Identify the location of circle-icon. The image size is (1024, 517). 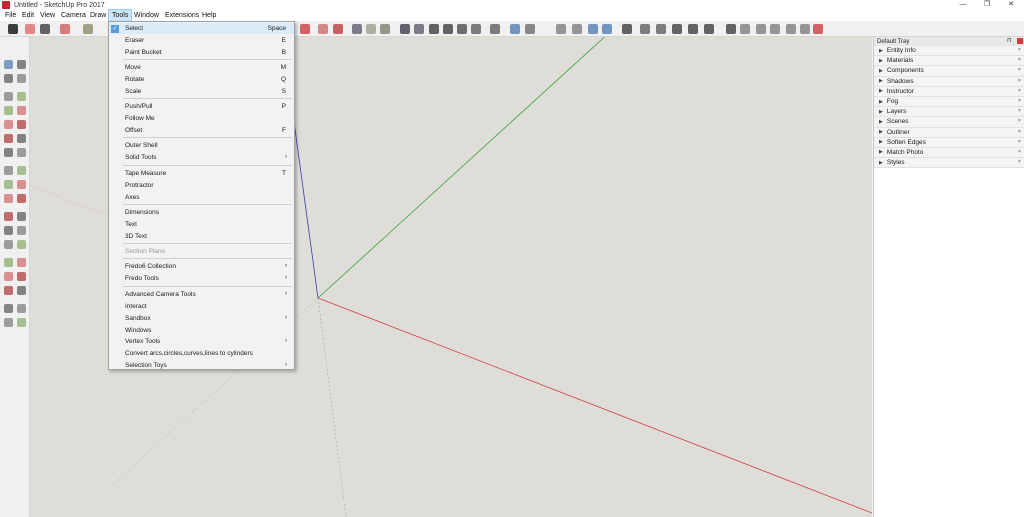
(8, 124).